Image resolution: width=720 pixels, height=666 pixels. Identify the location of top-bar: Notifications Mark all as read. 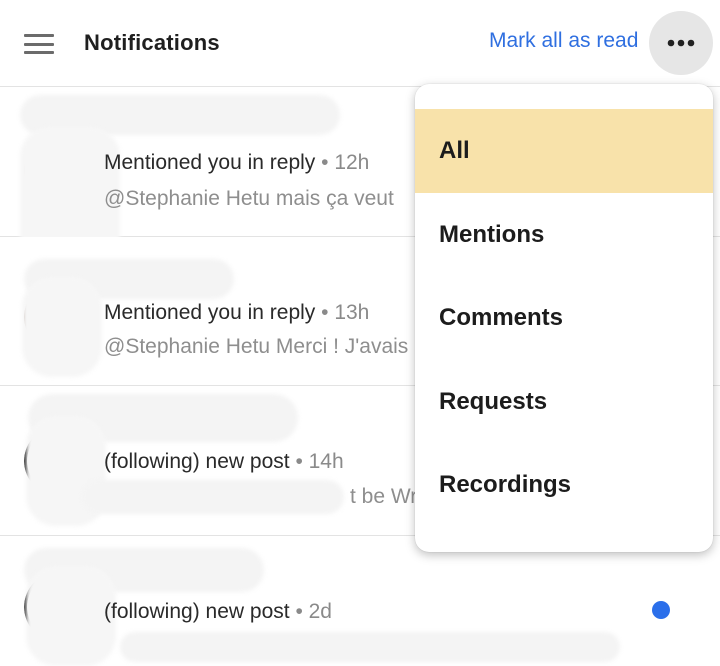
(360, 43).